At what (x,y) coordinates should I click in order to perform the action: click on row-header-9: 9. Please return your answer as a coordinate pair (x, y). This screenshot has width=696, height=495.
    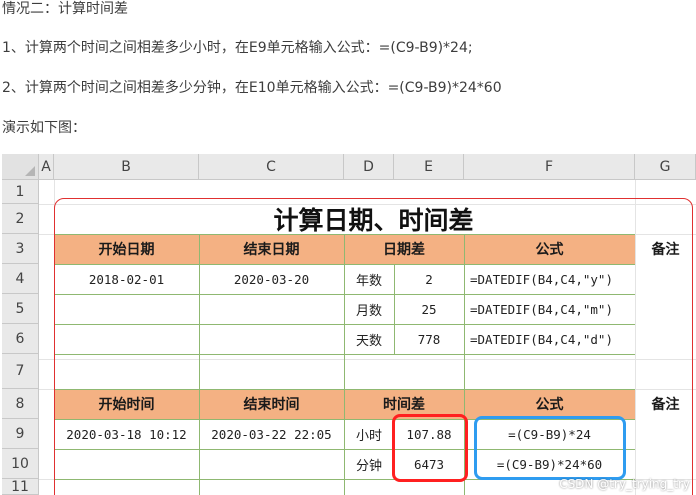
    Looking at the image, I should click on (20, 434).